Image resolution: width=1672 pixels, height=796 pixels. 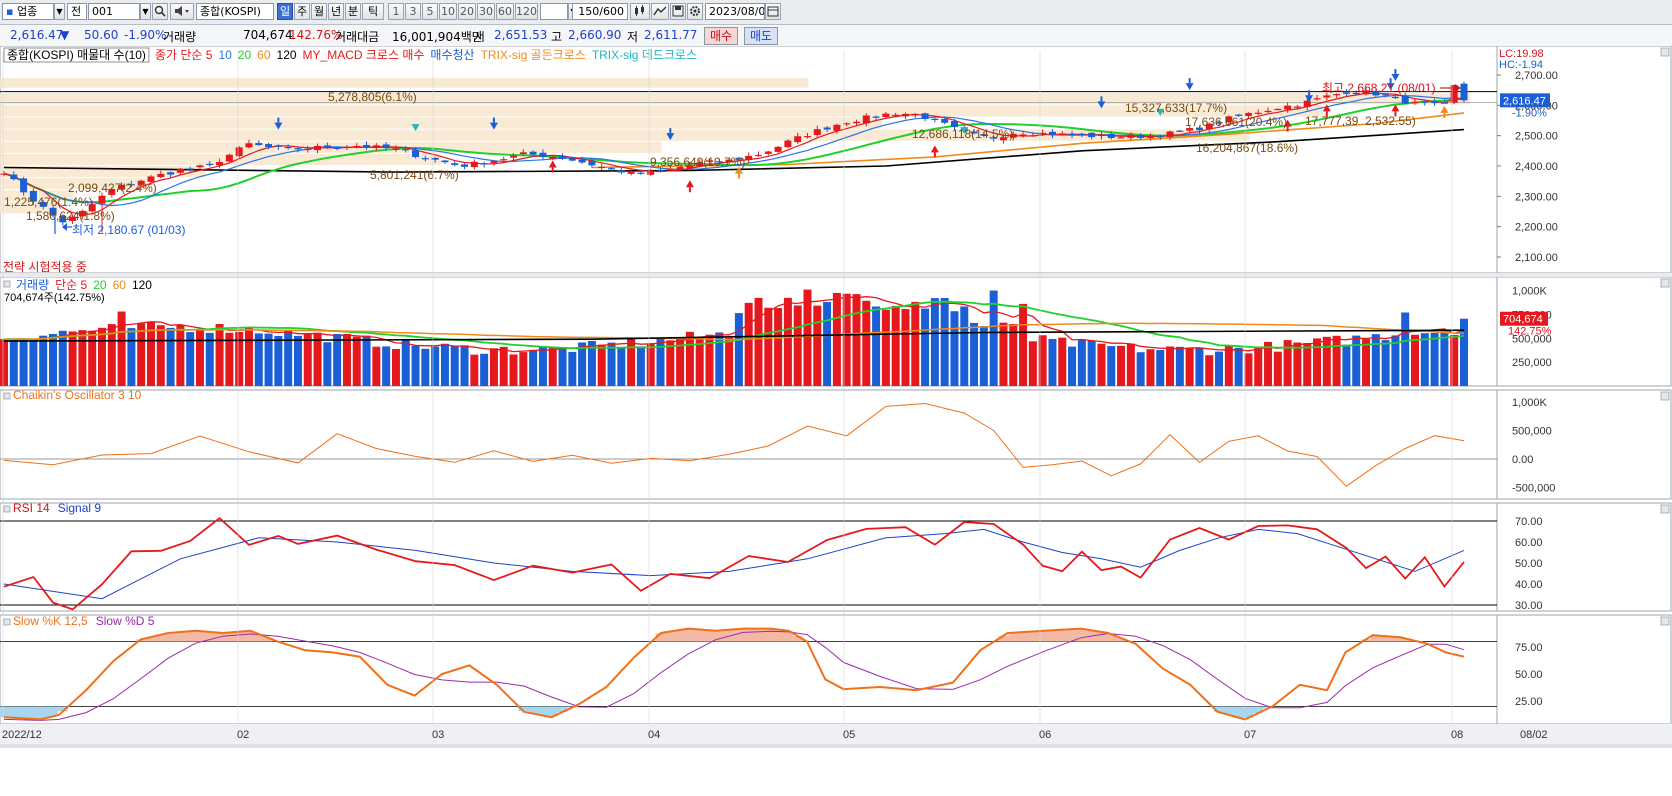 What do you see at coordinates (7, 622) in the screenshot?
I see `stoch-panel-icon` at bounding box center [7, 622].